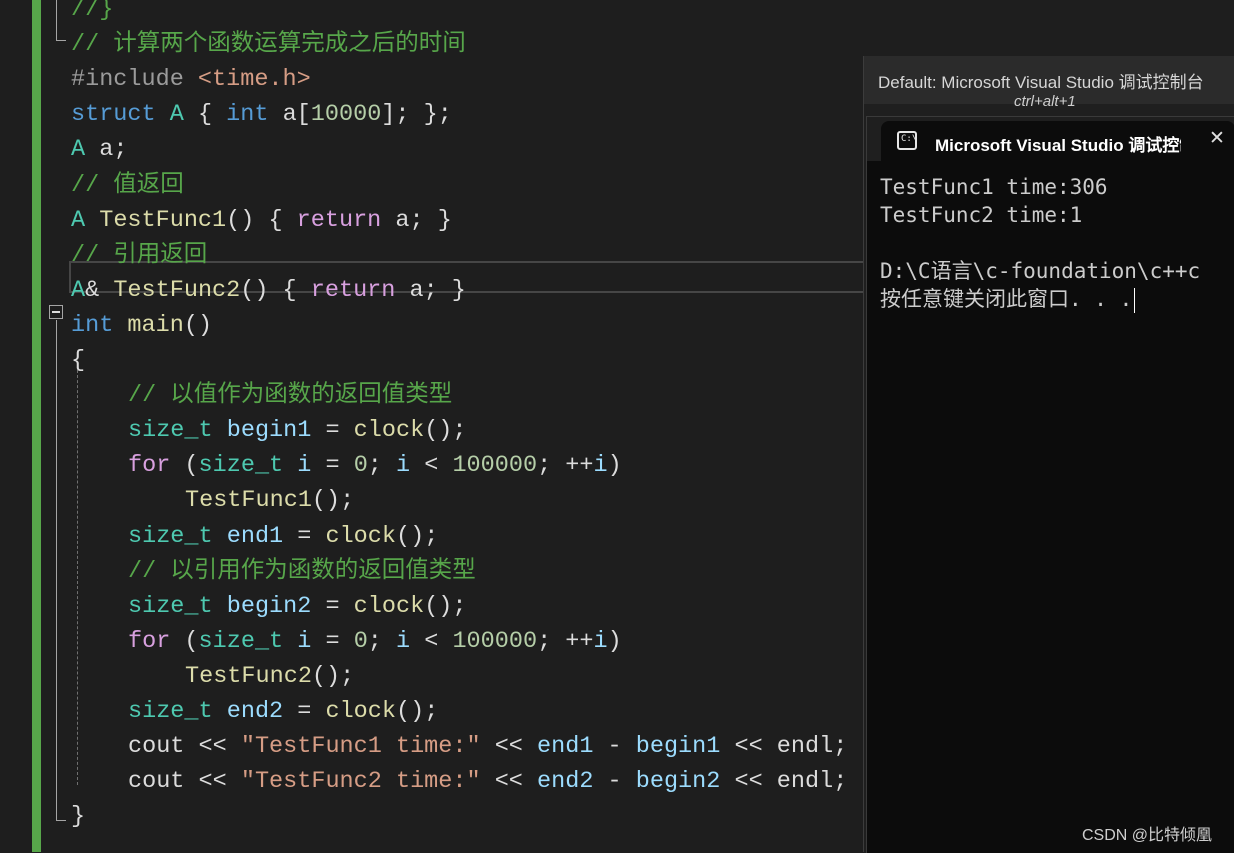  I want to click on code-line: // 值返回, so click(127, 185).